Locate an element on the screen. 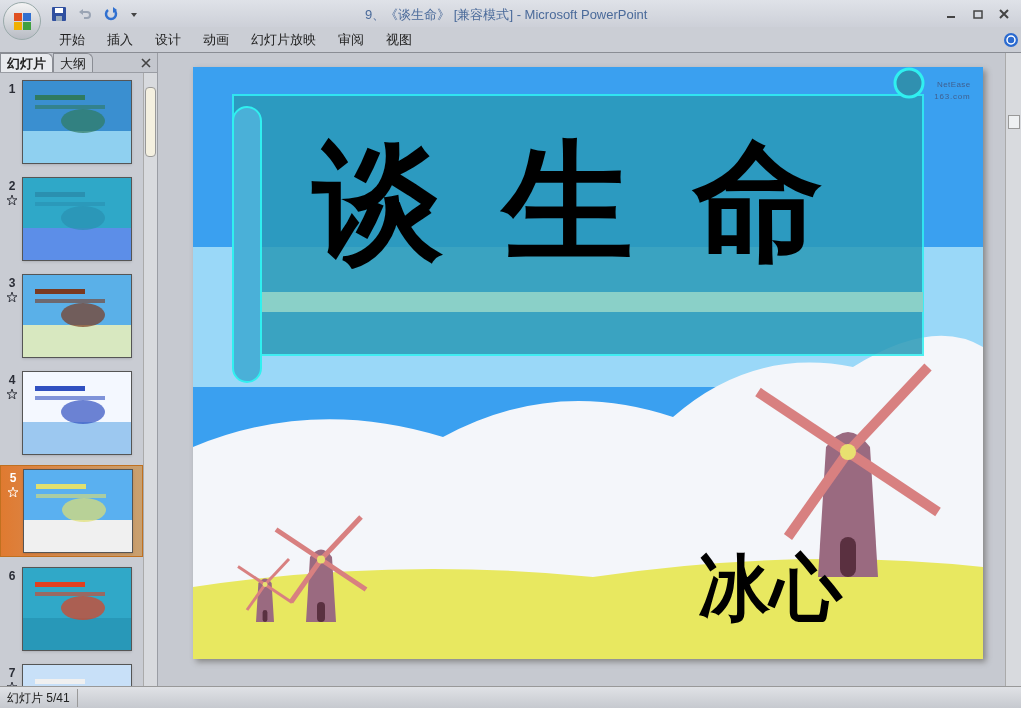 The width and height of the screenshot is (1021, 708). ribbon-tab: 插入 is located at coordinates (120, 39).